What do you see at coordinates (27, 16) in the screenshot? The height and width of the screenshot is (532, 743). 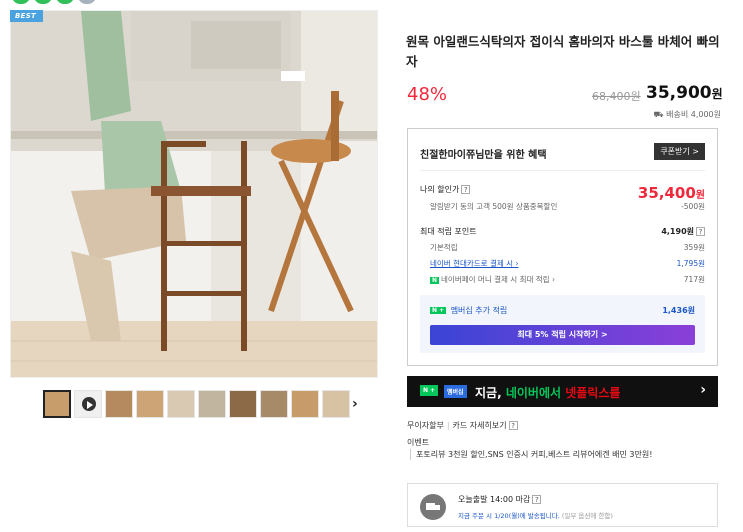 I see `best-badge: BEST` at bounding box center [27, 16].